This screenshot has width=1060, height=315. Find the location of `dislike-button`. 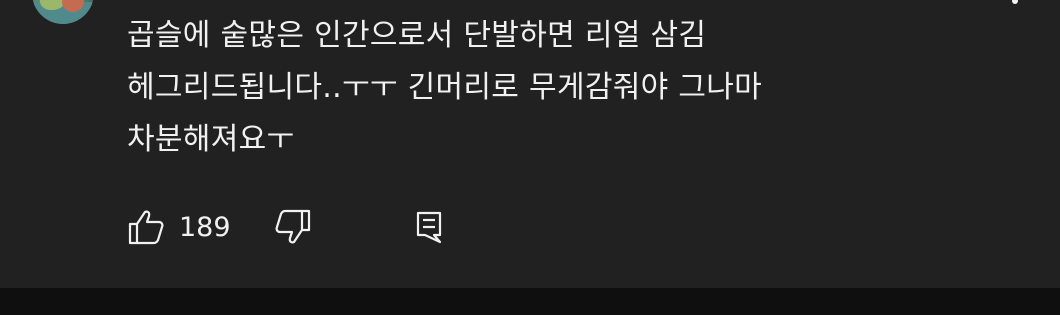

dislike-button is located at coordinates (293, 227).